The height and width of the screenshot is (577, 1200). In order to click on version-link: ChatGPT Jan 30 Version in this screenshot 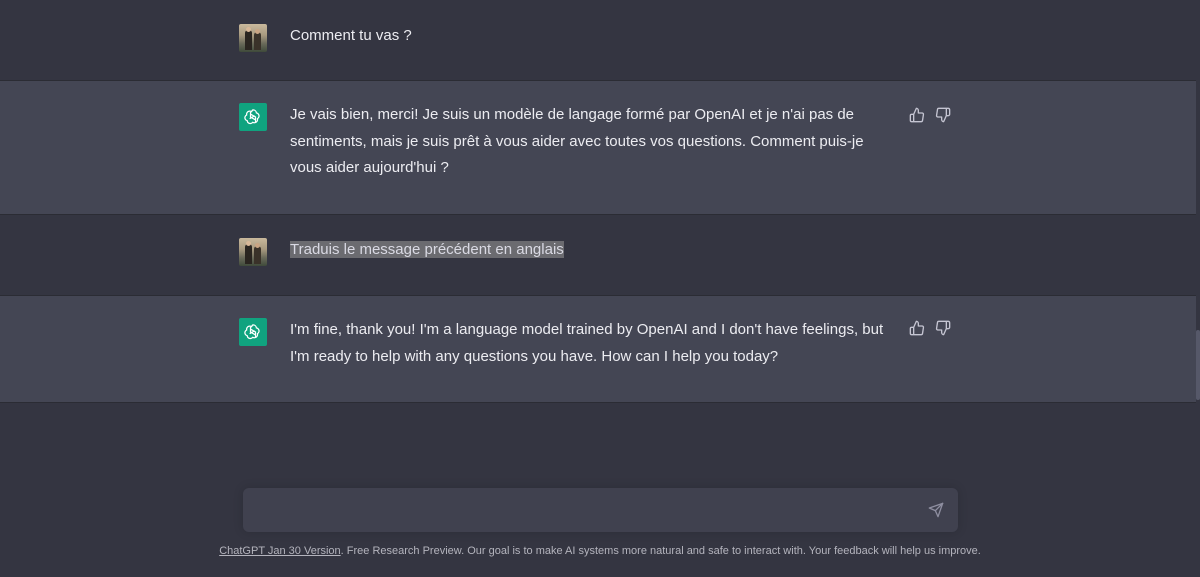, I will do `click(279, 551)`.